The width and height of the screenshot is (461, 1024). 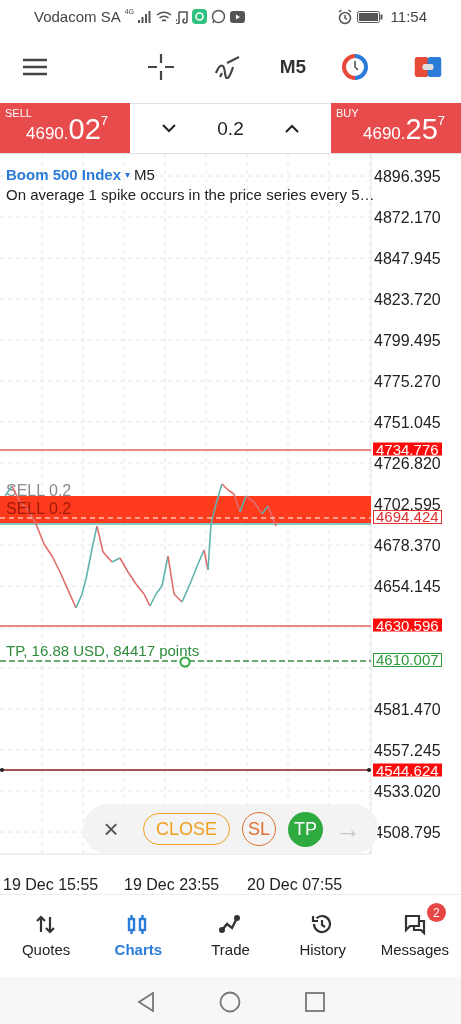 I want to click on price-tick: 4702.595, so click(x=407, y=504).